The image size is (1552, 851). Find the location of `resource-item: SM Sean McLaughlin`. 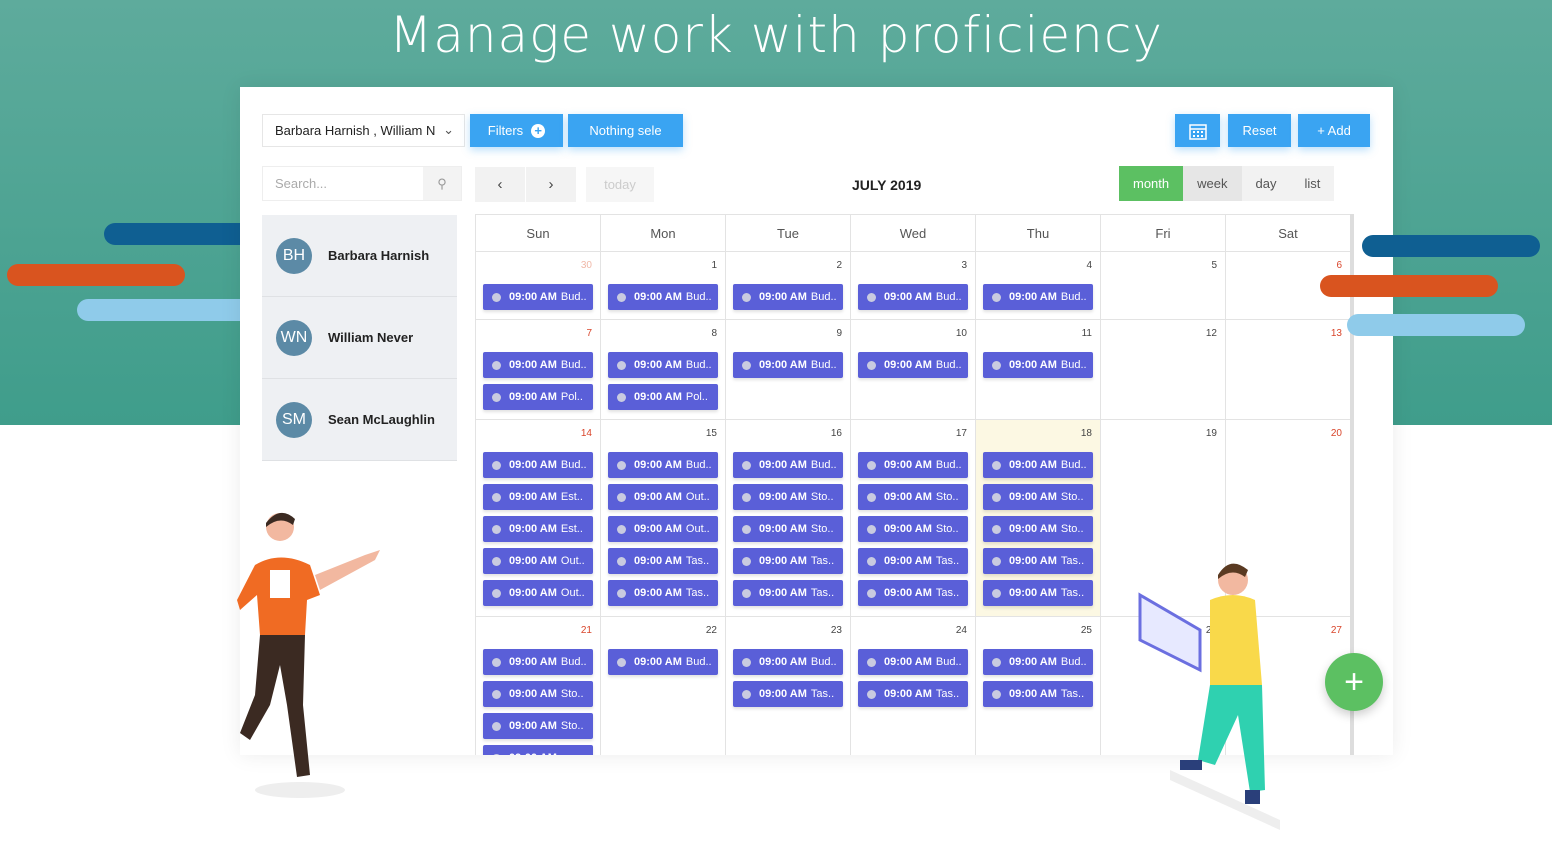

resource-item: SM Sean McLaughlin is located at coordinates (359, 420).